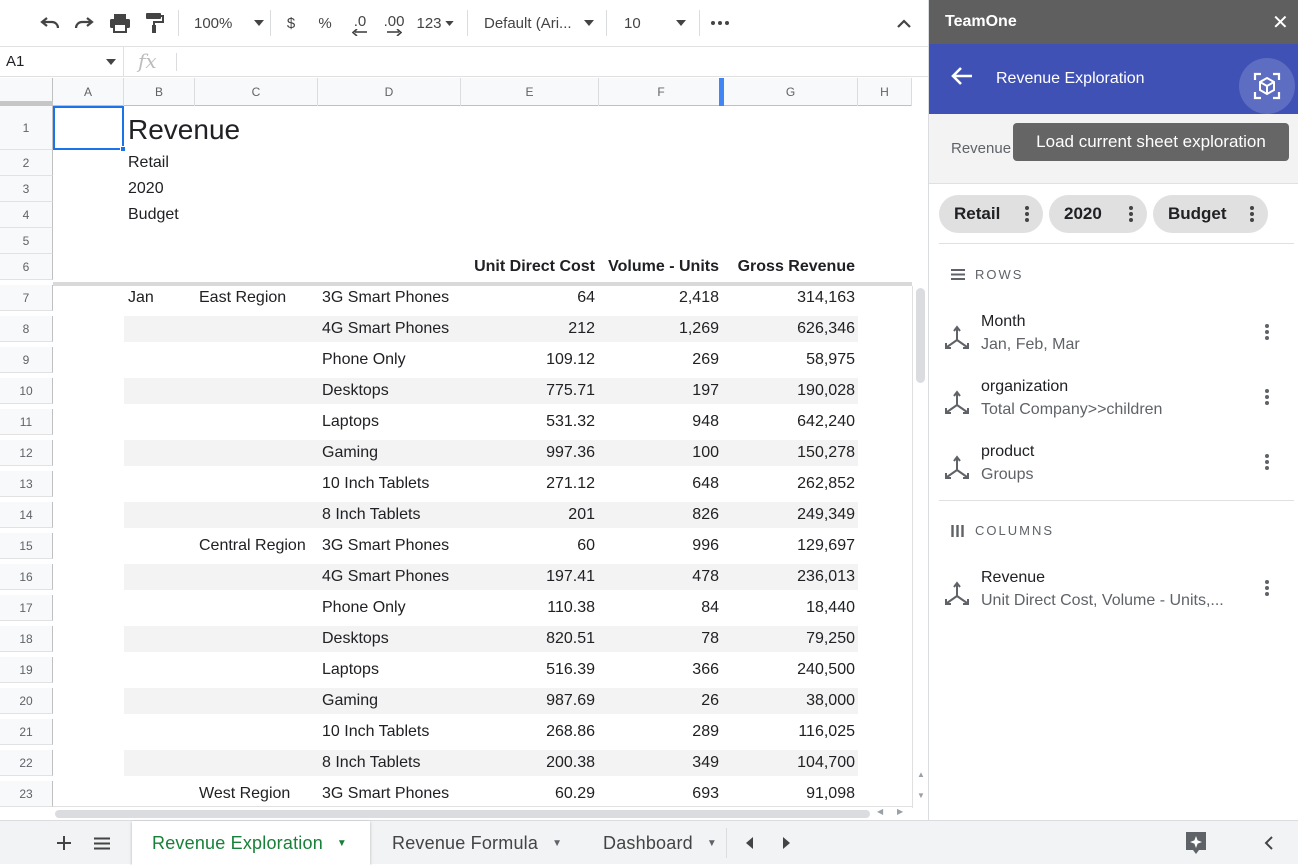 This screenshot has width=1298, height=865. What do you see at coordinates (435, 23) in the screenshot?
I see `number-format-select: 123` at bounding box center [435, 23].